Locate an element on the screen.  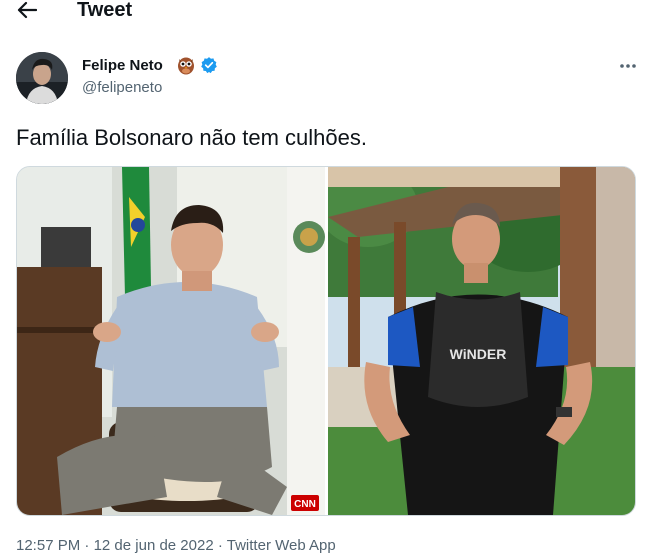
tweet-time: 12:57 PM is located at coordinates (48, 545).